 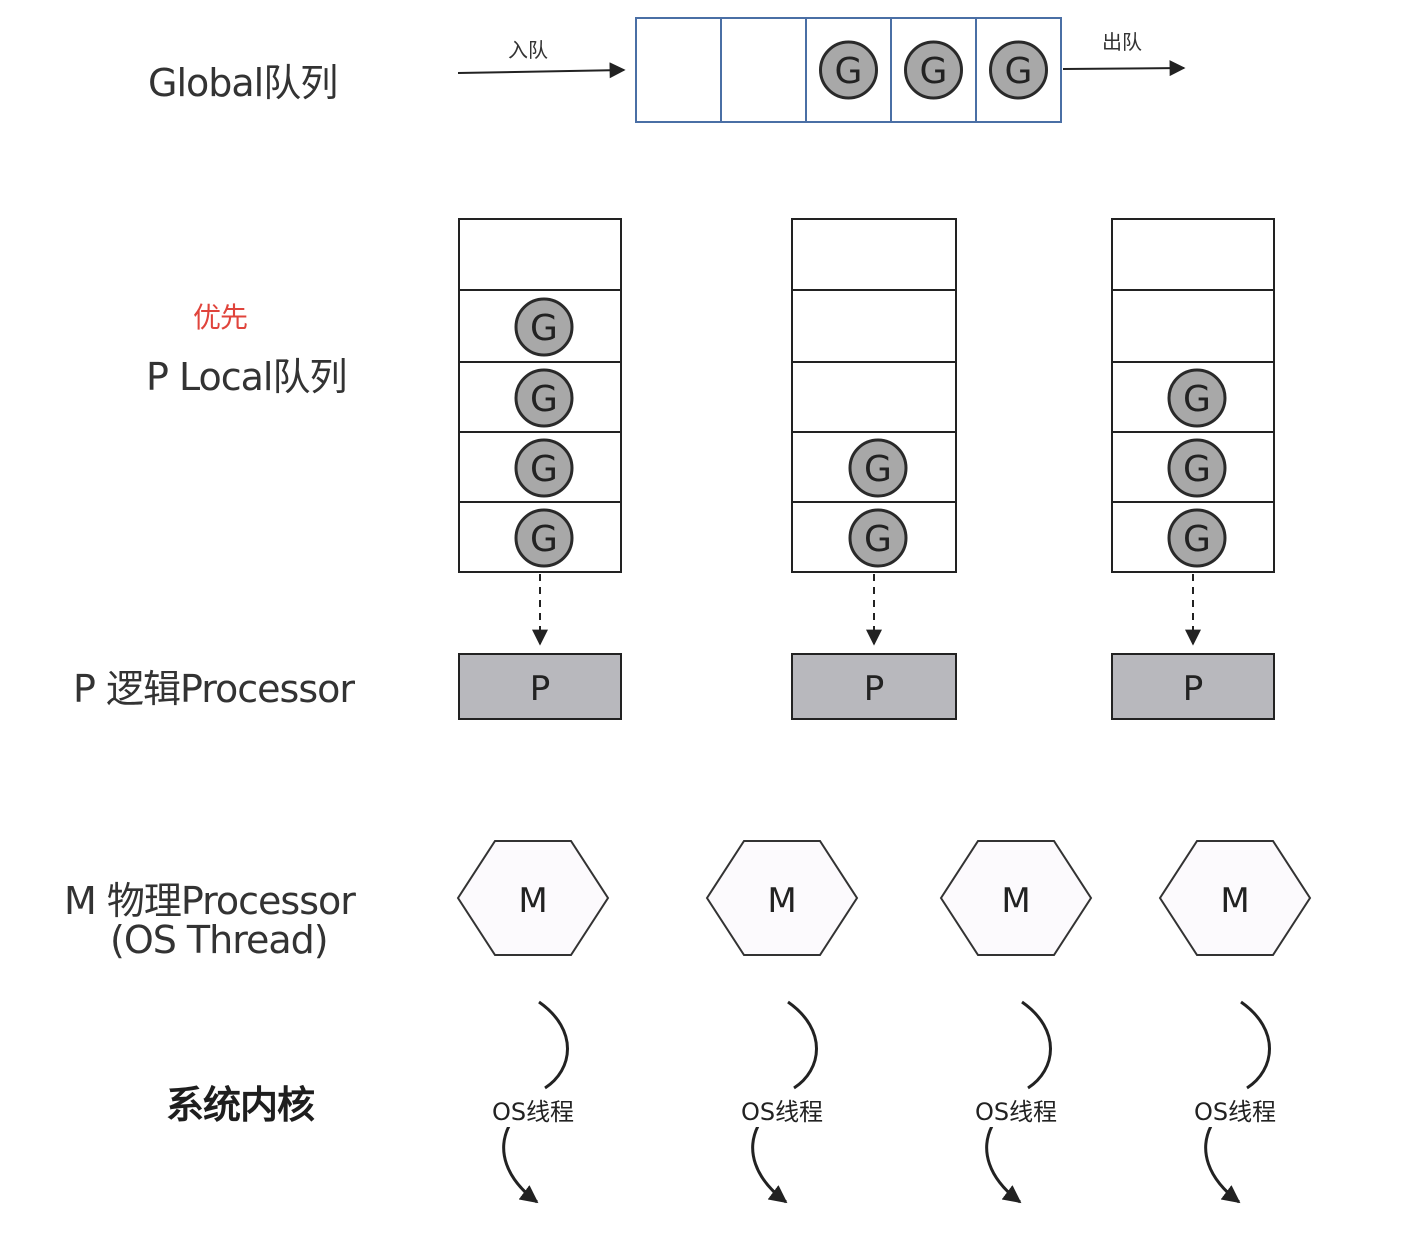 I want to click on physical-processor-label: M 物理Processor, so click(x=210, y=901).